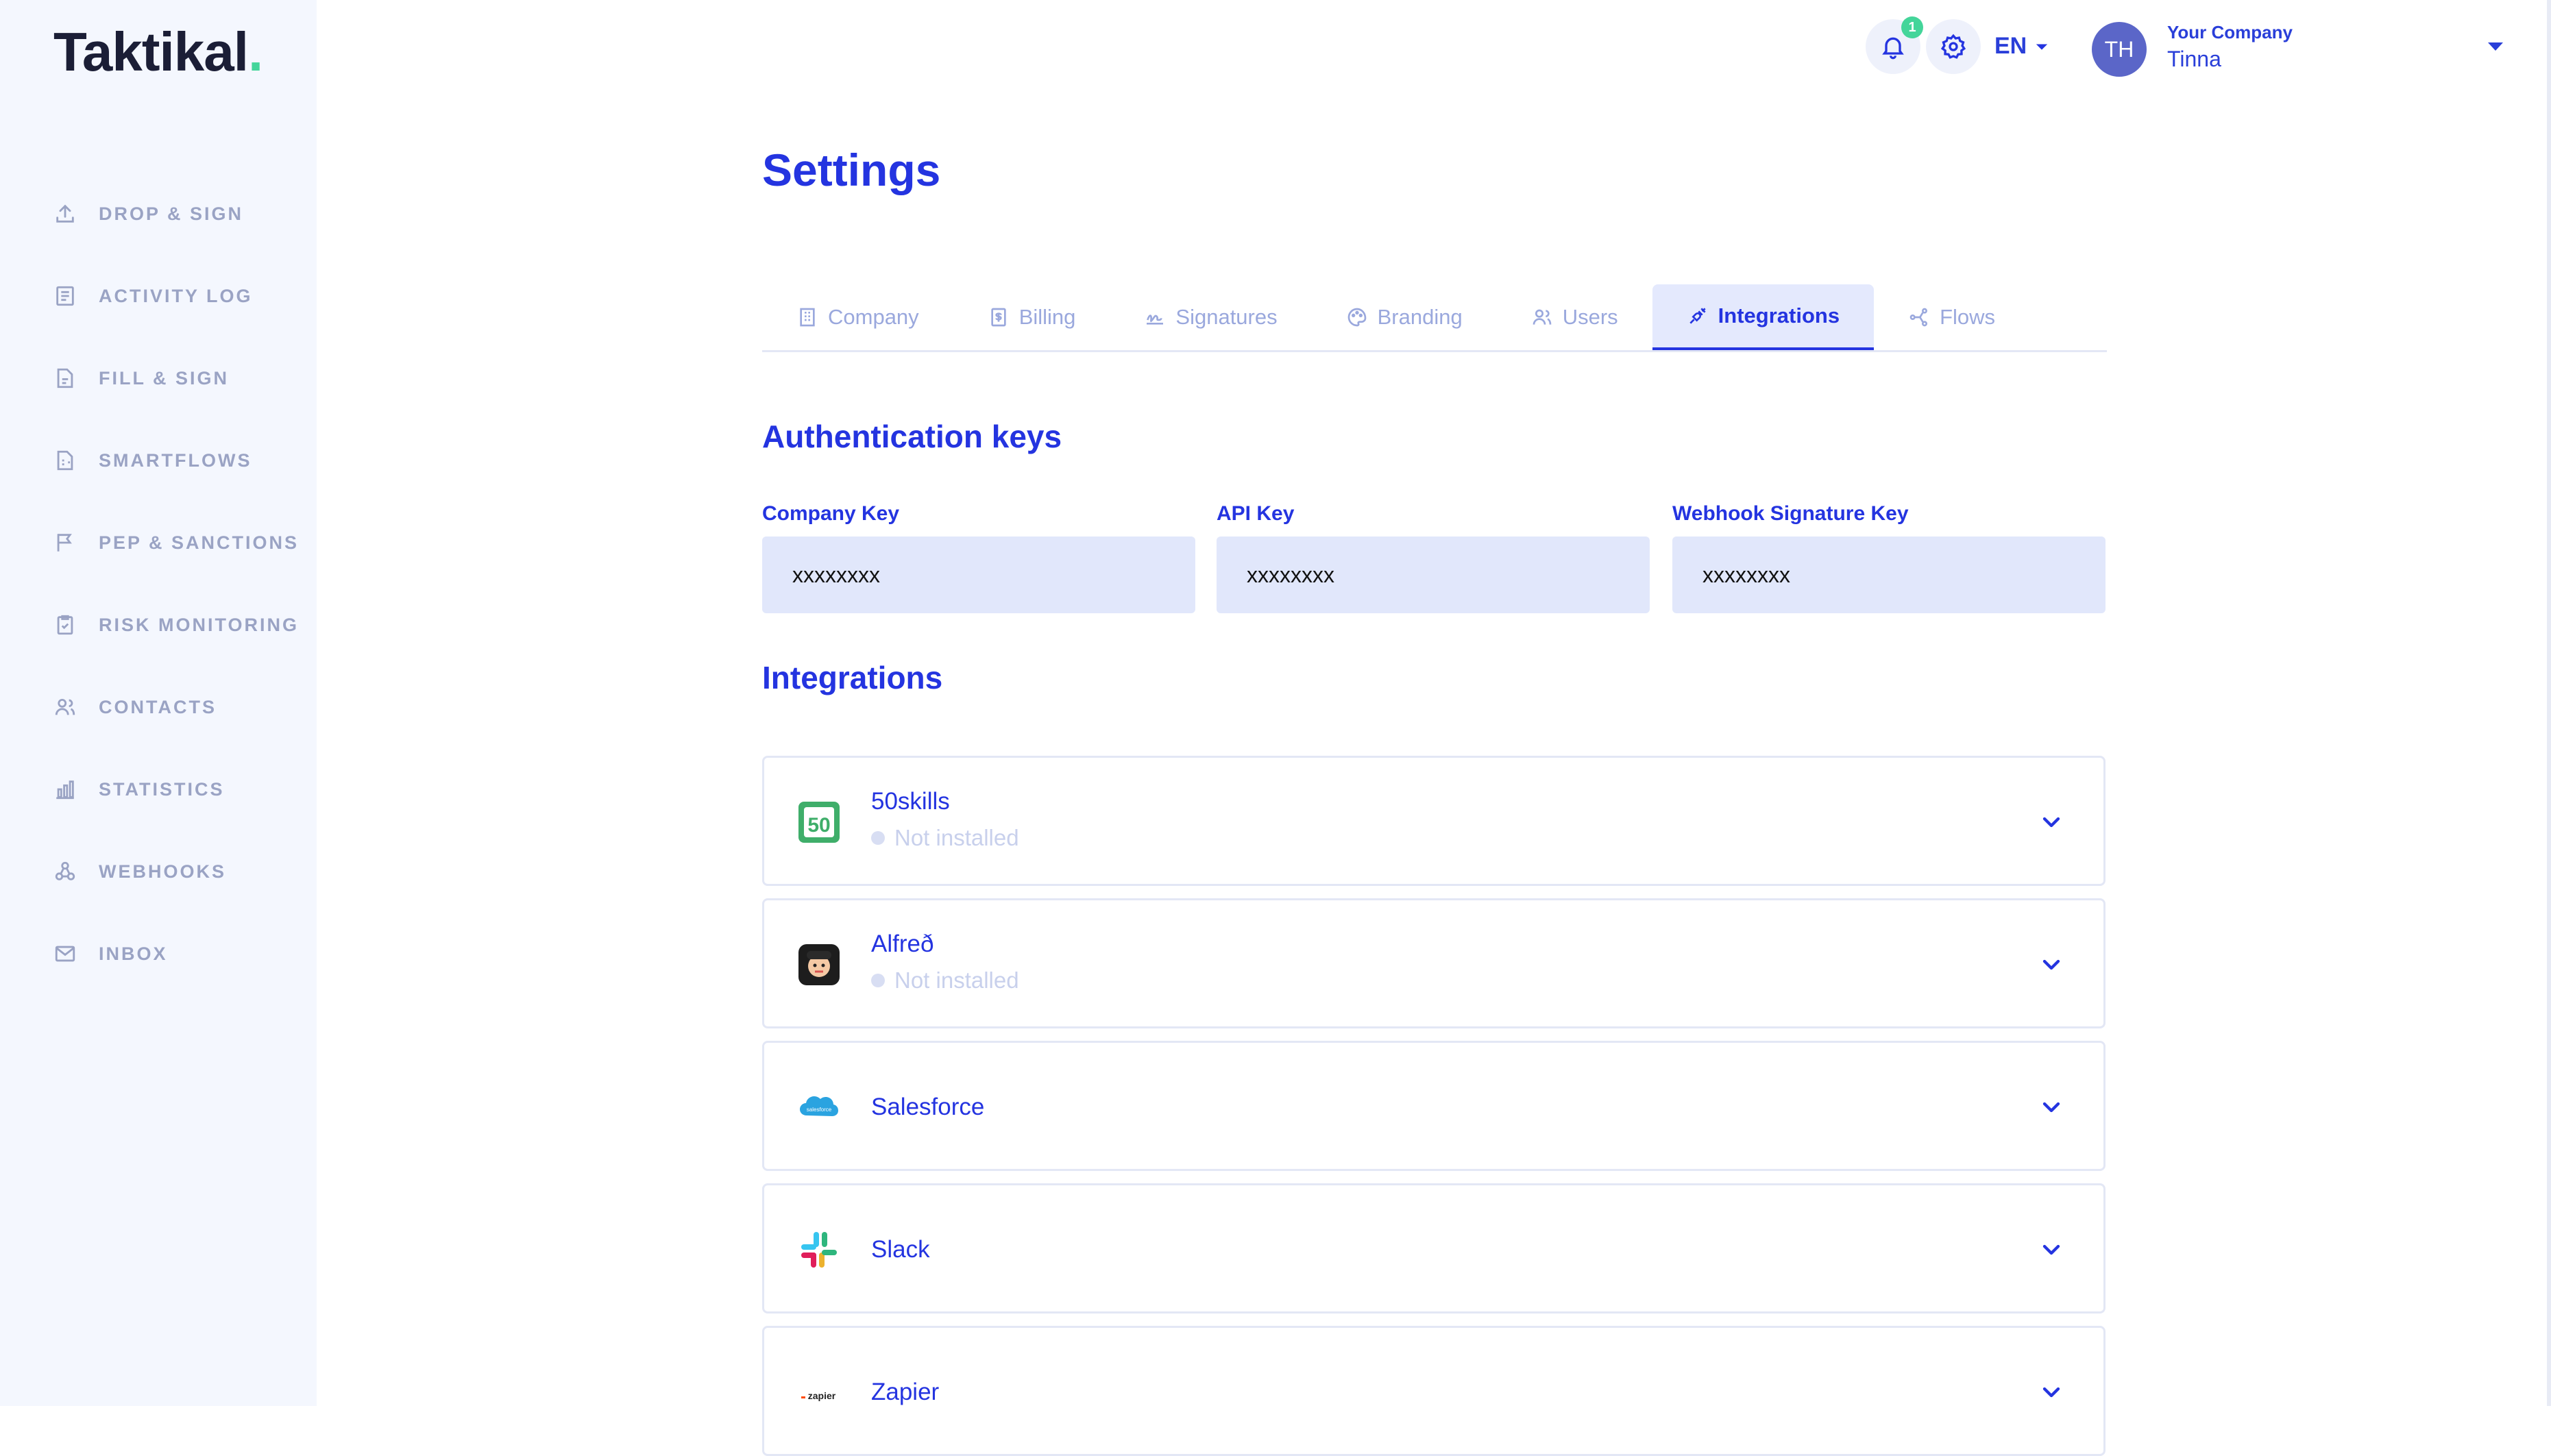 The width and height of the screenshot is (2551, 1456). Describe the element at coordinates (65, 542) in the screenshot. I see `flag-icon` at that location.